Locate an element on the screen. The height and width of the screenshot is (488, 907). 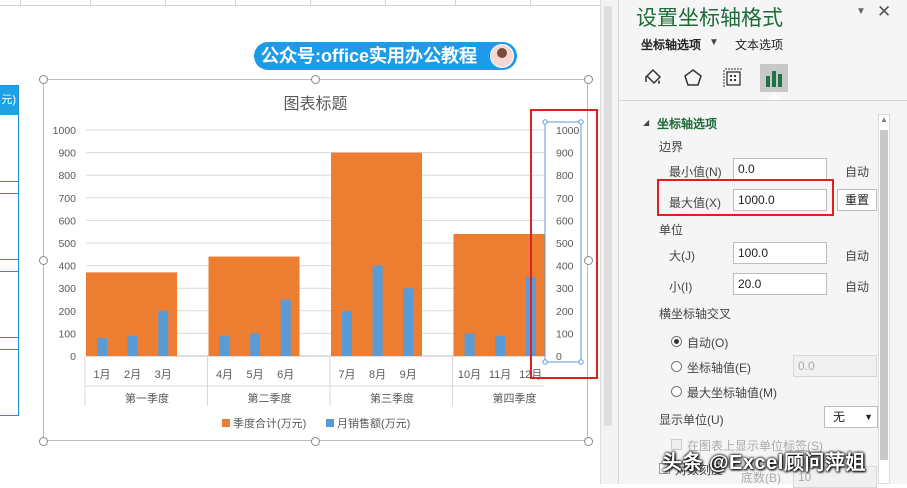
pane-scrollbar: ▲ is located at coordinates (884, 299).